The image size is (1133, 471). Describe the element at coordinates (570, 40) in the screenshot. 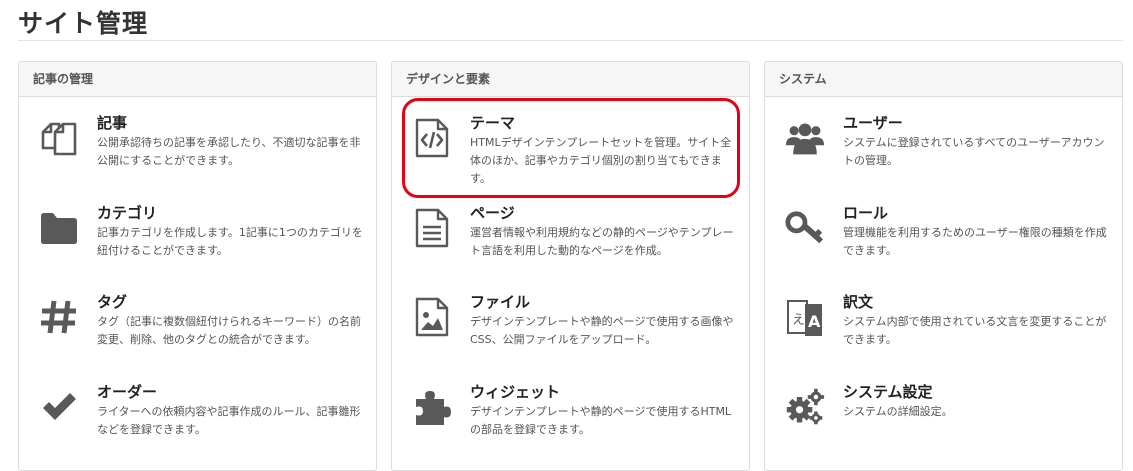

I see `title-divider` at that location.